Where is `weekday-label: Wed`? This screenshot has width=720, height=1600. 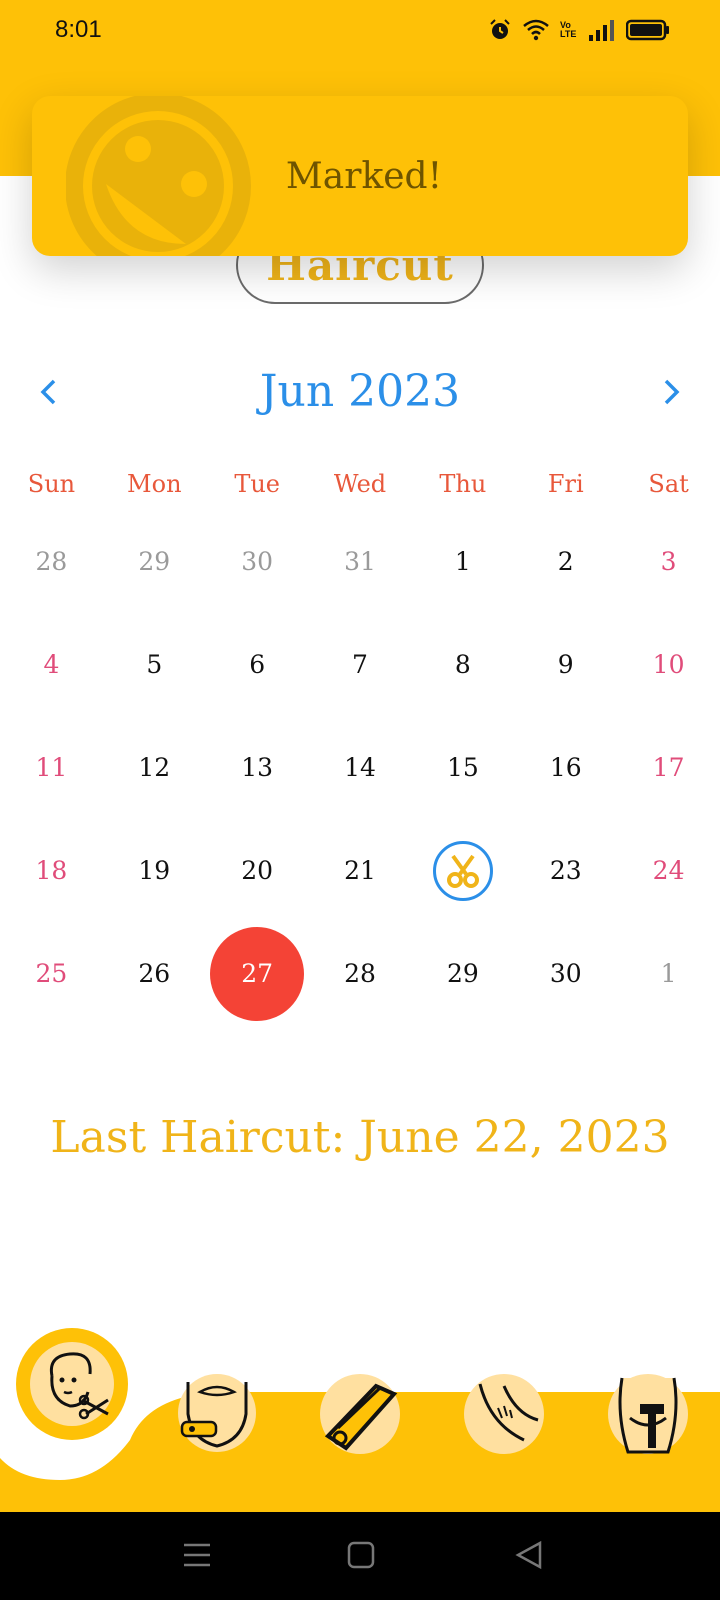 weekday-label: Wed is located at coordinates (360, 484).